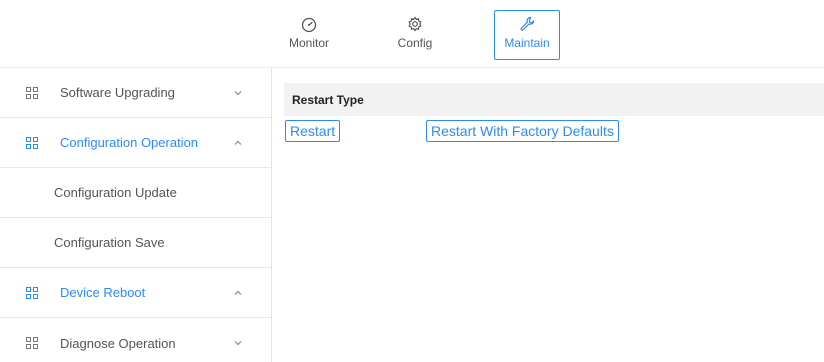  Describe the element at coordinates (313, 131) in the screenshot. I see `restart-button: Restart` at that location.